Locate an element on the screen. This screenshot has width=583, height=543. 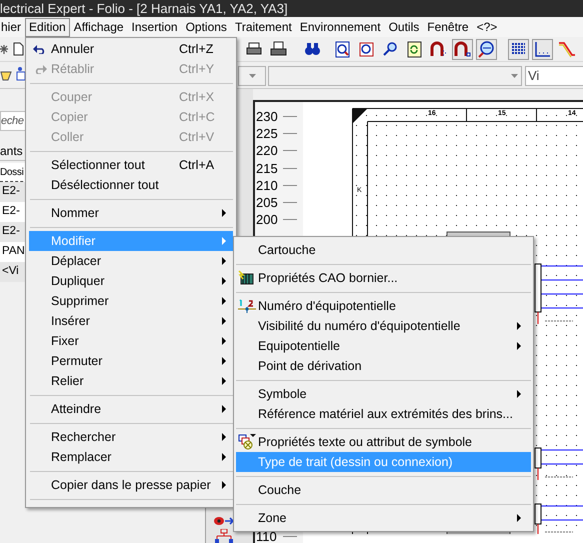
menu-item: Equipotentielle is located at coordinates (383, 346).